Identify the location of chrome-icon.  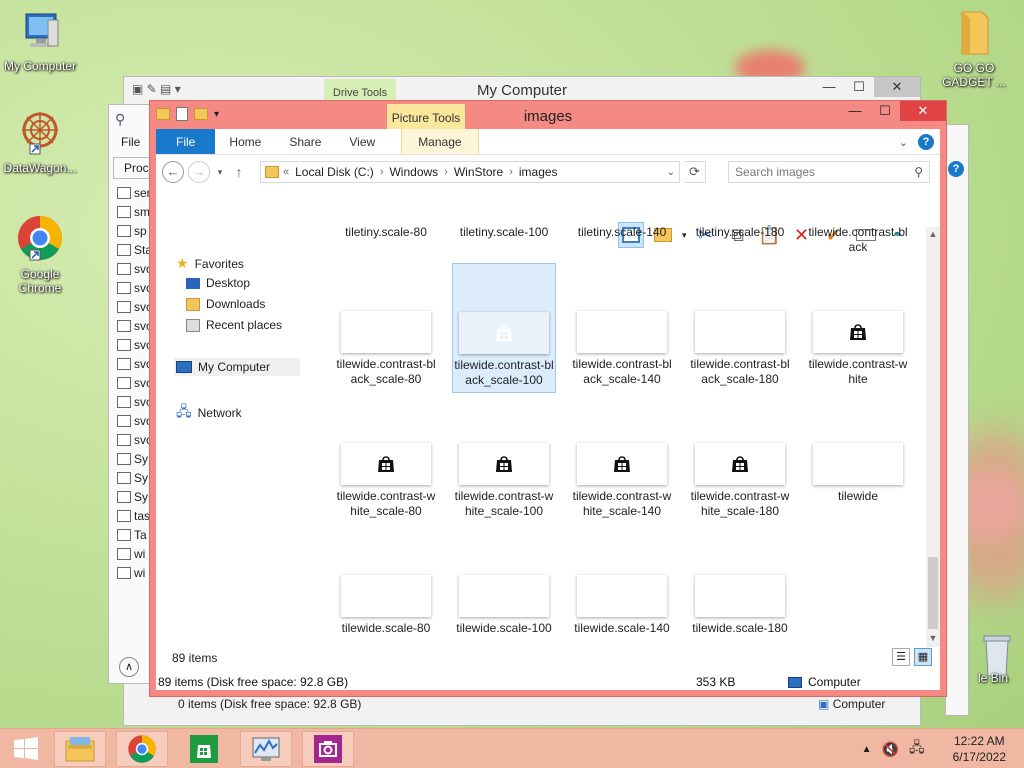
(142, 749).